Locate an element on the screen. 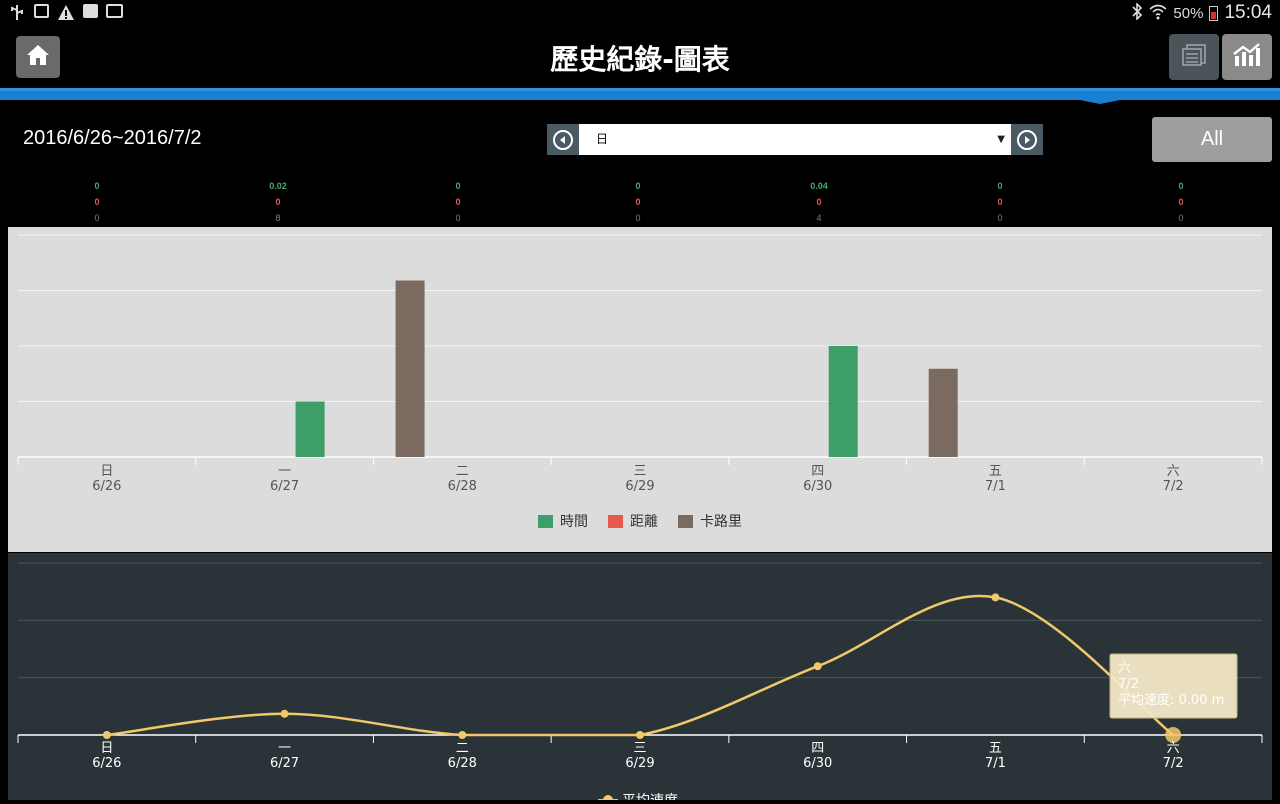 The height and width of the screenshot is (804, 1280). x-date-label: 6/30 is located at coordinates (817, 486).